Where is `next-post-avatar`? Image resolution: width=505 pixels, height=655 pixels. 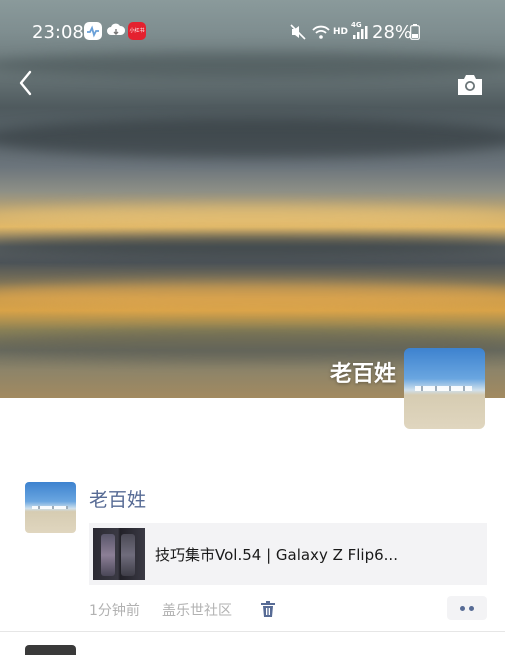 next-post-avatar is located at coordinates (50, 650).